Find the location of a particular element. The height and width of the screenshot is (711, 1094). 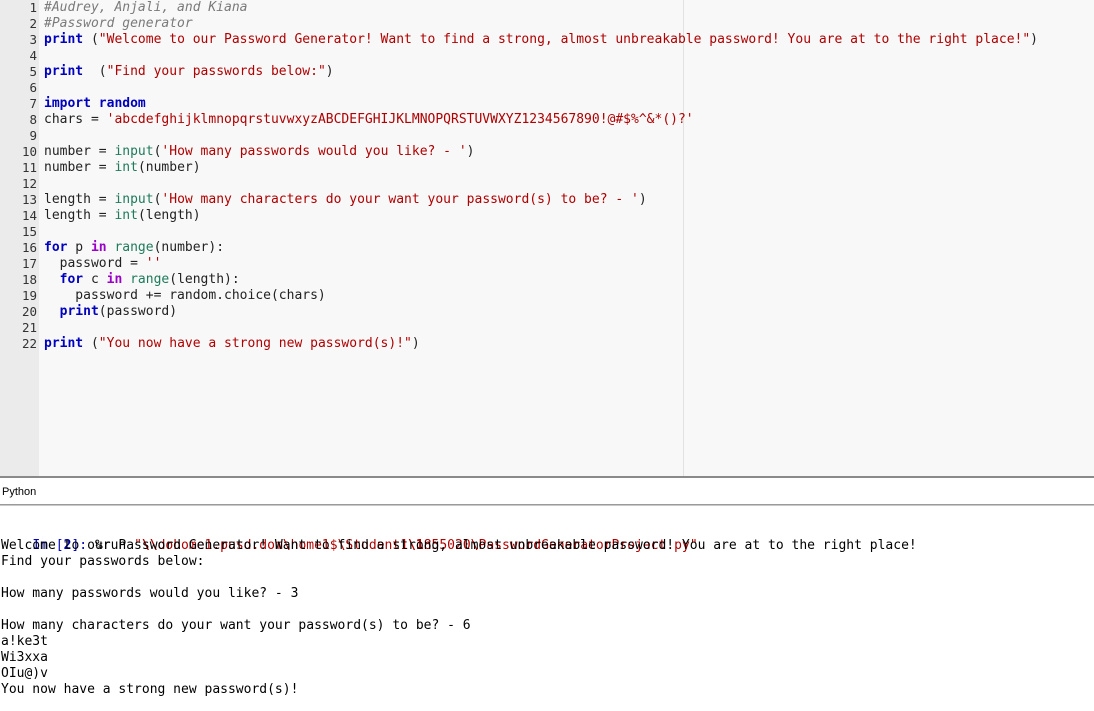

code-token: chars = is located at coordinates (75, 119).